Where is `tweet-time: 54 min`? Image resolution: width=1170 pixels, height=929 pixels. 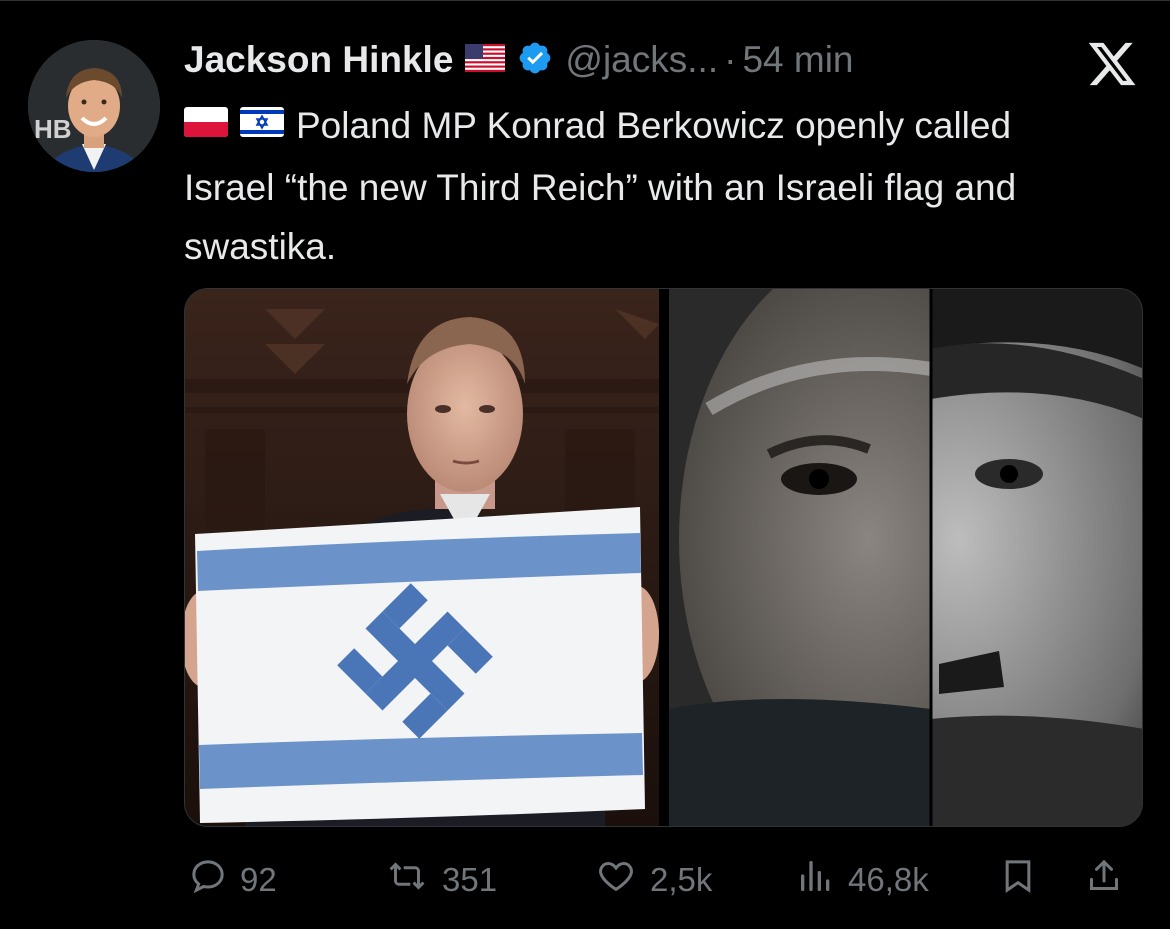
tweet-time: 54 min is located at coordinates (797, 60).